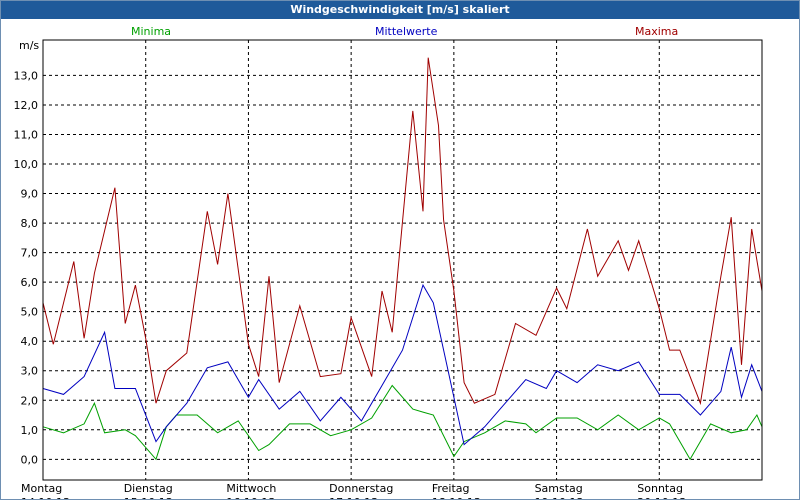 The height and width of the screenshot is (500, 800). I want to click on x-tick-day-label: Freitag, so click(451, 488).